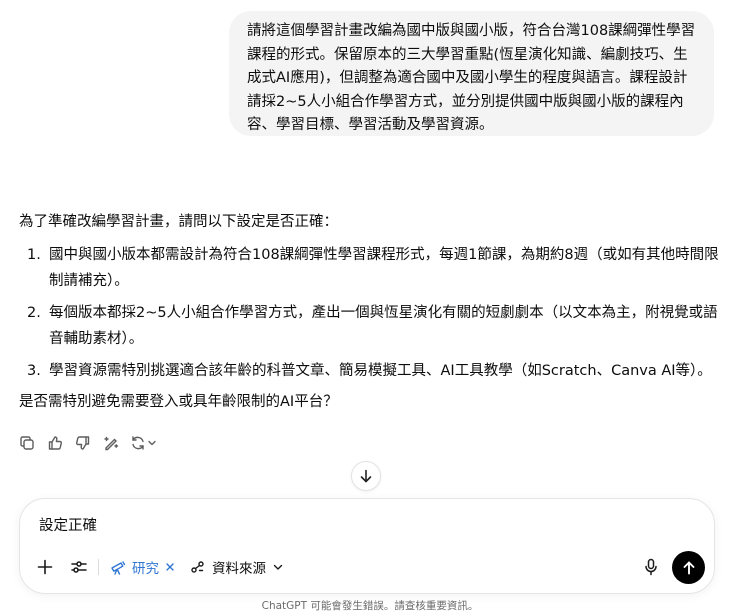 This screenshot has height=612, width=740. I want to click on send-button, so click(688, 567).